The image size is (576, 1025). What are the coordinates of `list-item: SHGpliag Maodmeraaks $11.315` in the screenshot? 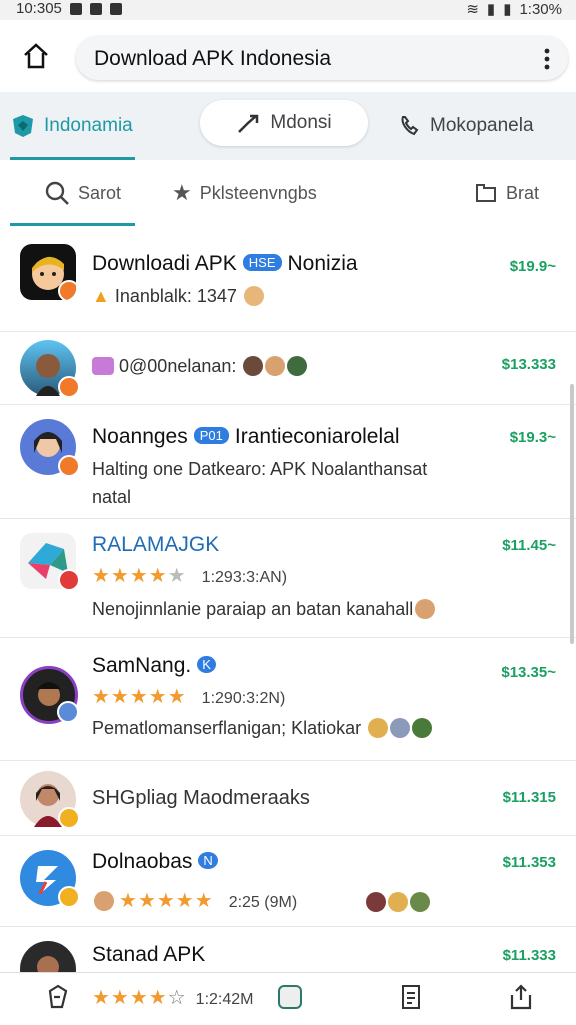 It's located at (288, 798).